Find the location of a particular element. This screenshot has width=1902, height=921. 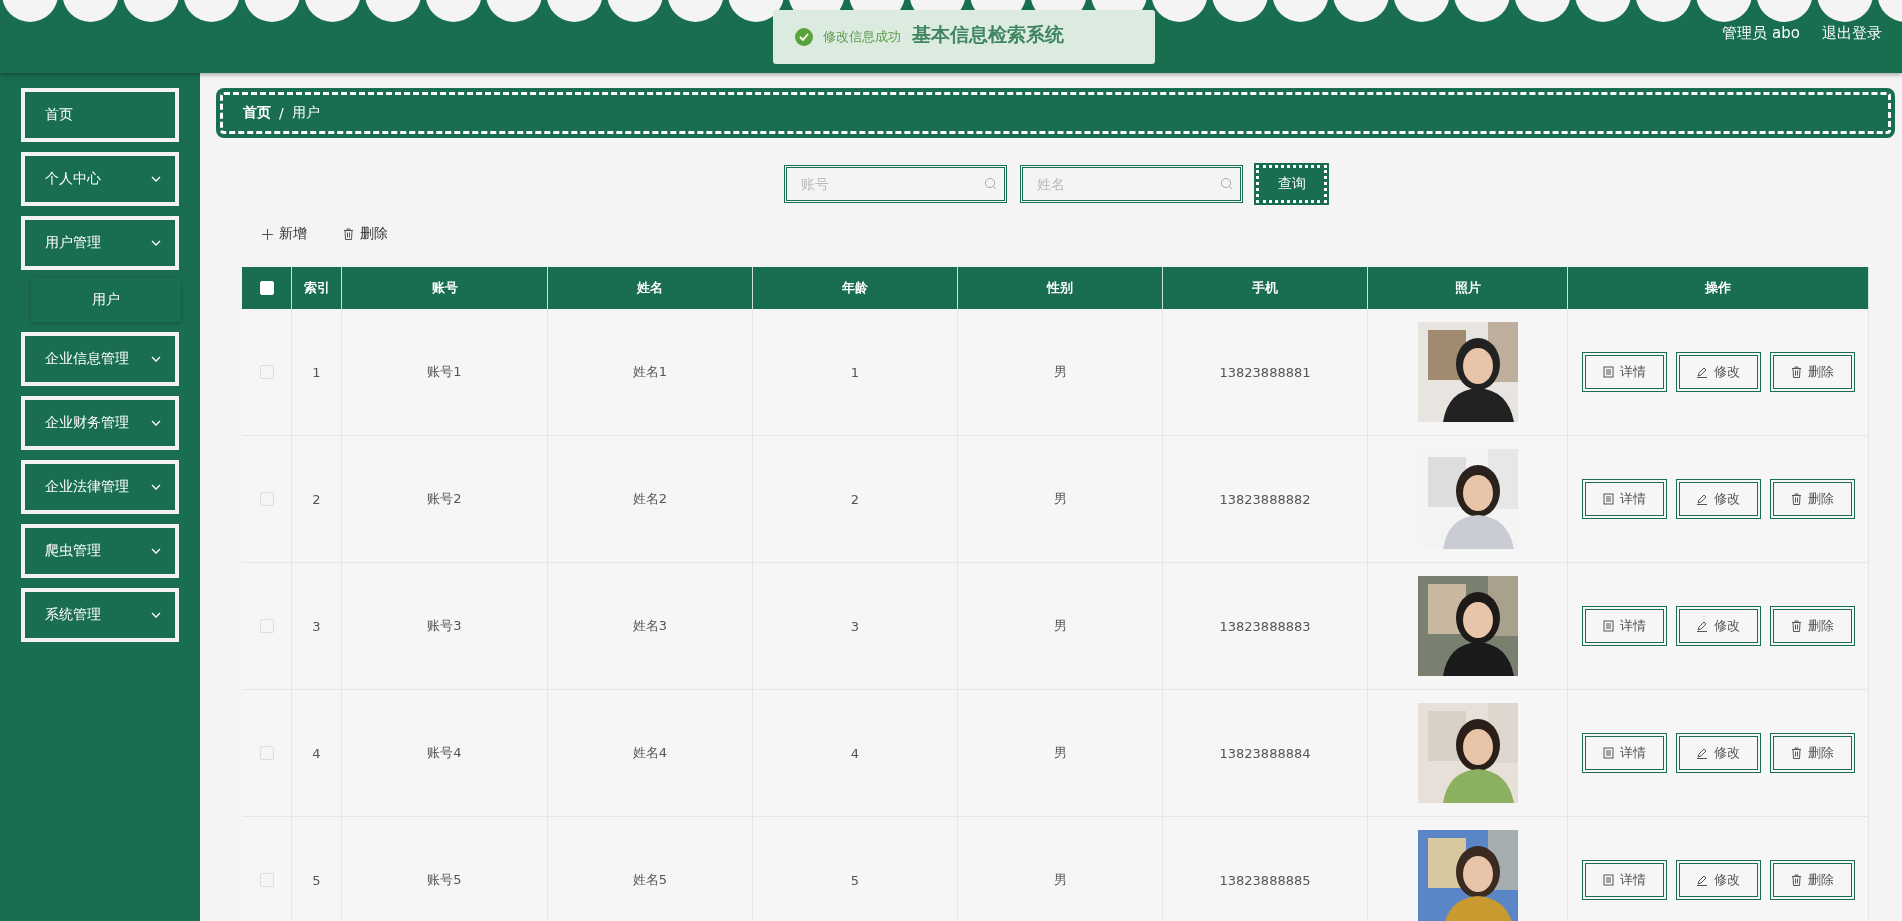

sidebar-item: 企业信息管理 is located at coordinates (100, 359).